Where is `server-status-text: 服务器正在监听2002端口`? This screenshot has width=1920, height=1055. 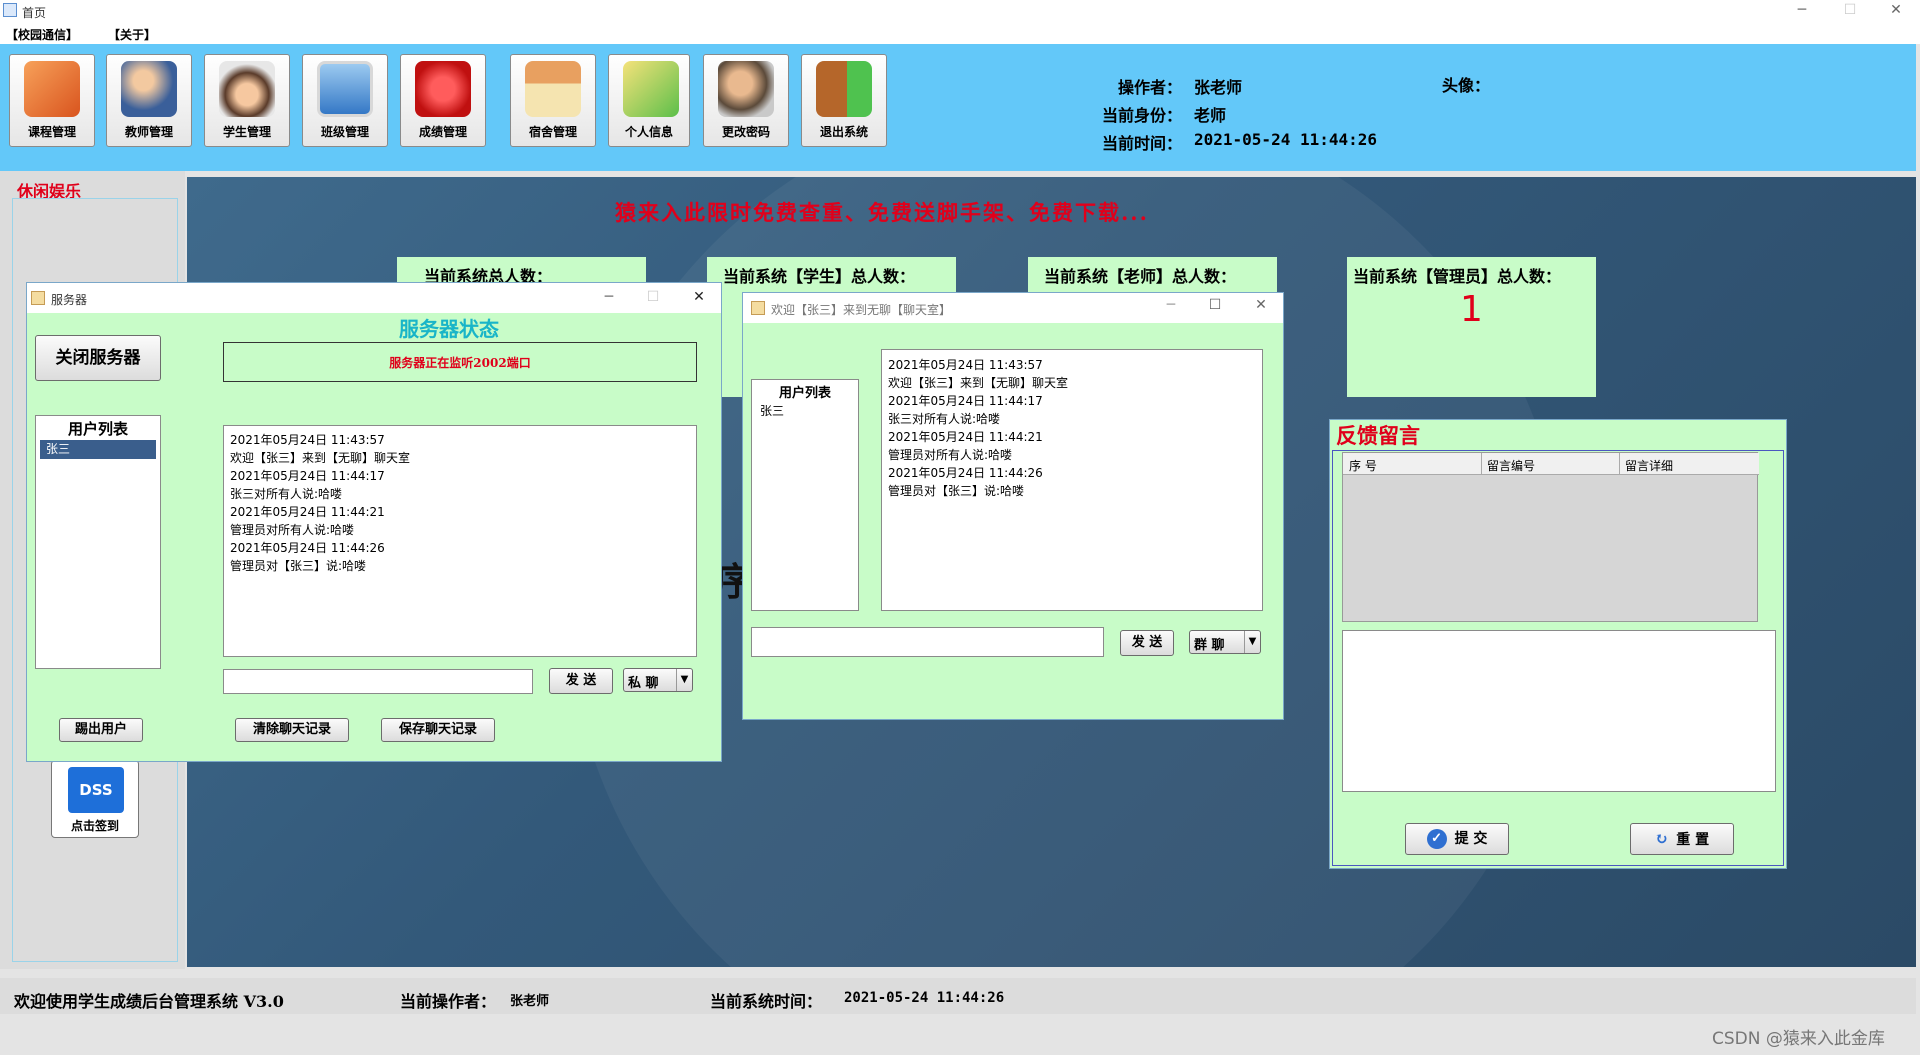 server-status-text: 服务器正在监听2002端口 is located at coordinates (460, 363).